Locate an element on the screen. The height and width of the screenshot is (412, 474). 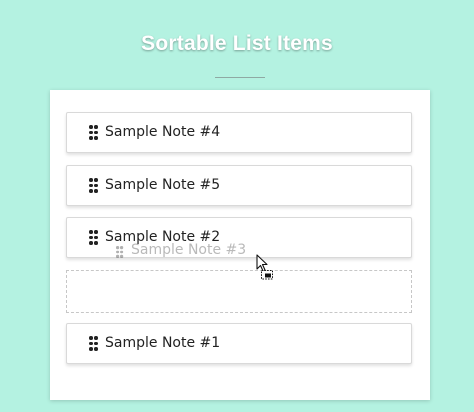
drop-placeholder is located at coordinates (239, 291).